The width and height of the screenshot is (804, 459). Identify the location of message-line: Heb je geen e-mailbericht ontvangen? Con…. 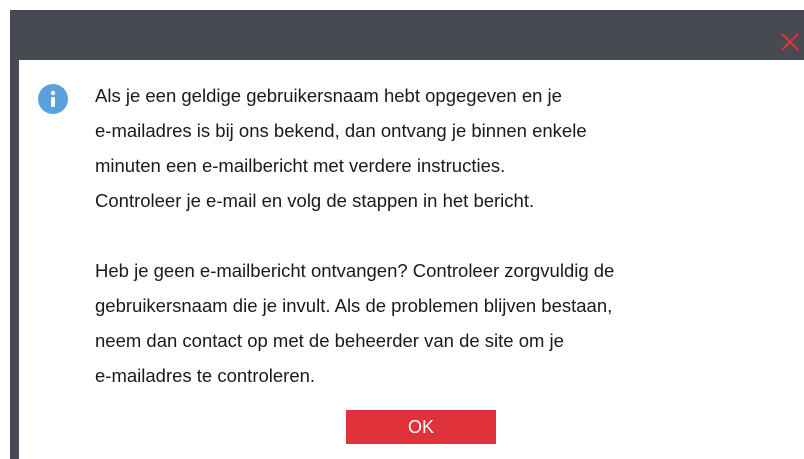
(355, 270).